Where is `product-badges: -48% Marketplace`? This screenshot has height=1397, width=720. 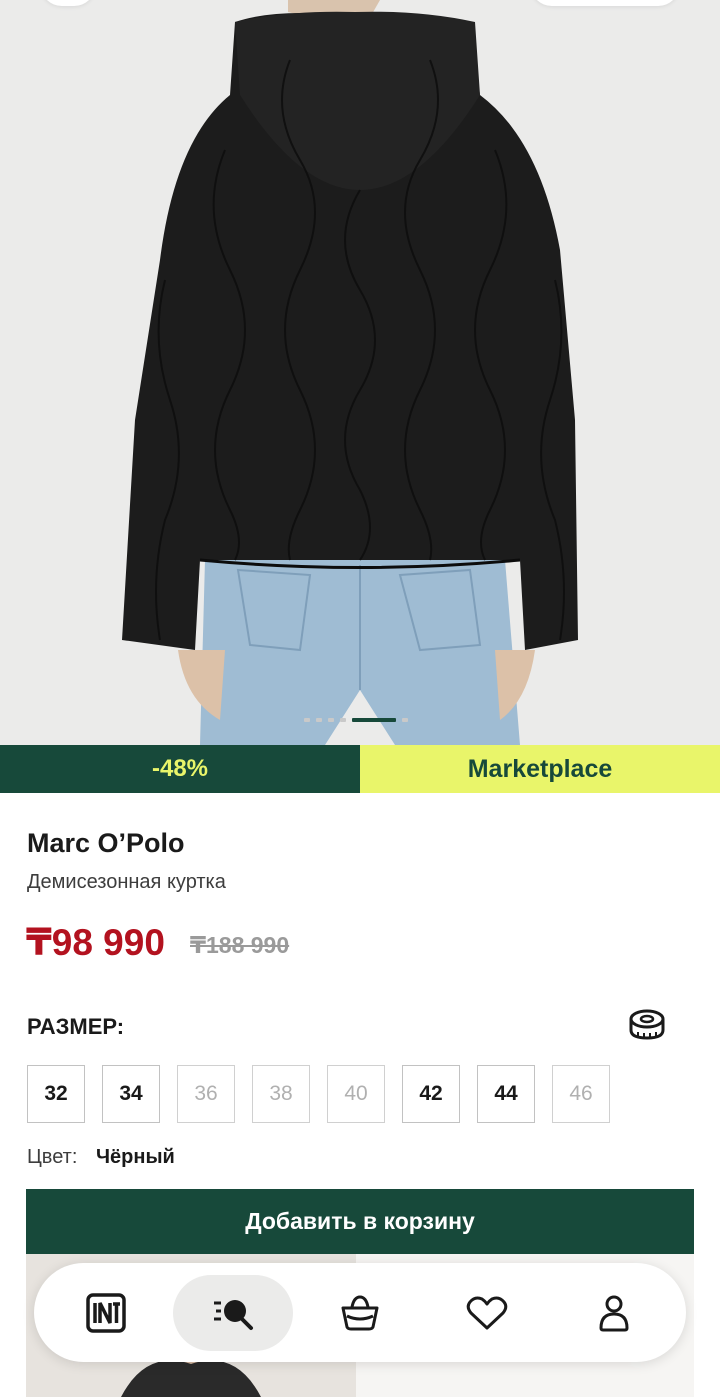
product-badges: -48% Marketplace is located at coordinates (360, 769).